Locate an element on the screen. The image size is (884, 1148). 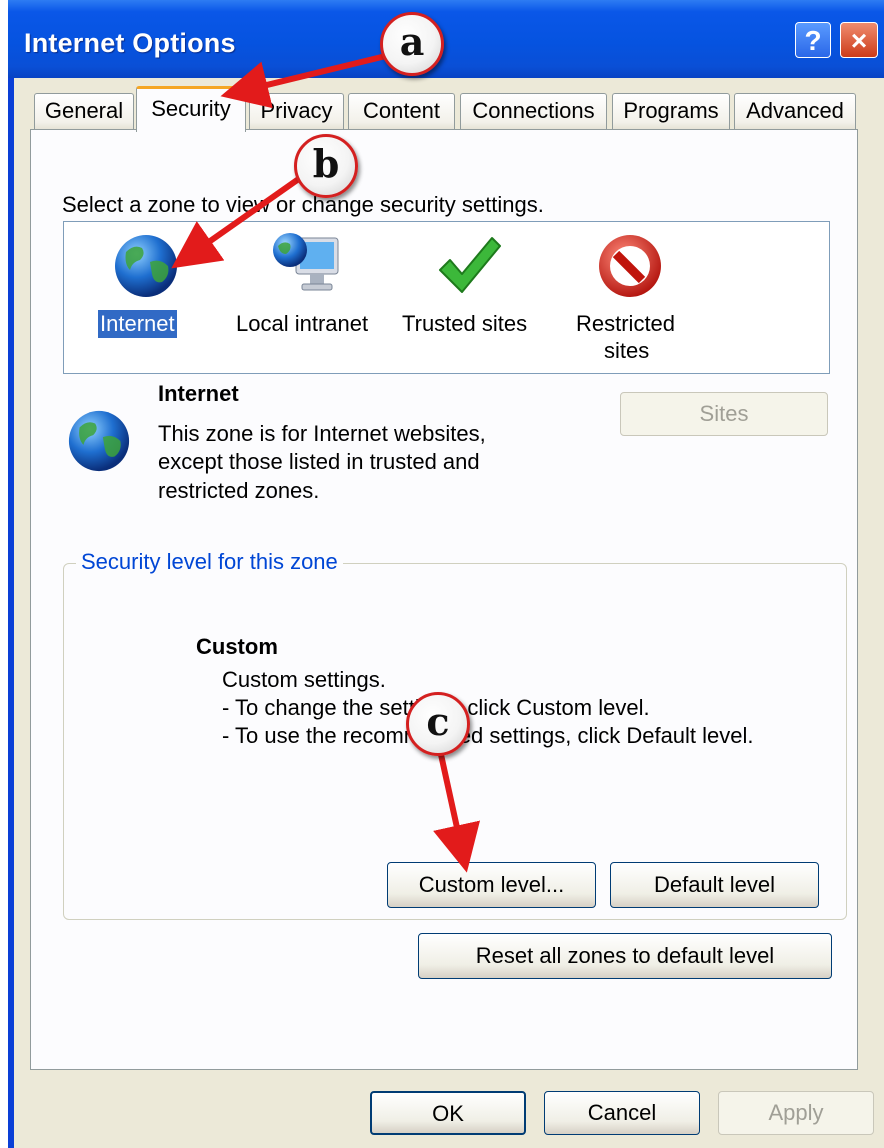
annotation-arrow-c is located at coordinates (457, 811).